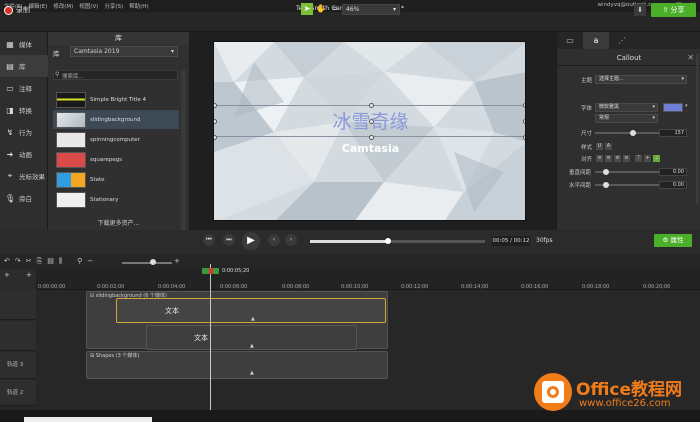 The width and height of the screenshot is (700, 422). Describe the element at coordinates (369, 148) in the screenshot. I see `callout-subtitle-text: Camtasia` at that location.